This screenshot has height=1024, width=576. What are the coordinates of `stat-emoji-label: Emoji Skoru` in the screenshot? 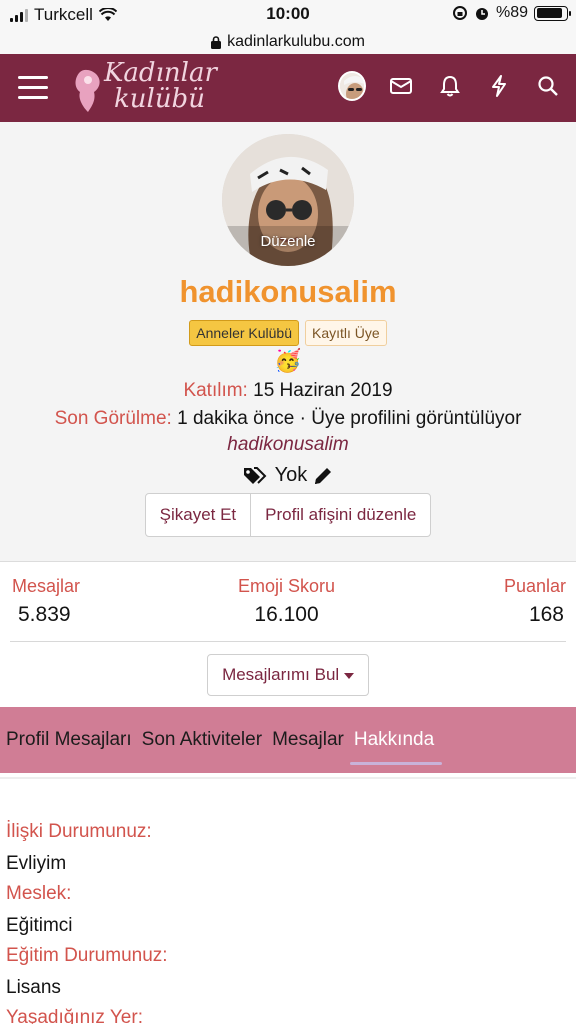 It's located at (287, 586).